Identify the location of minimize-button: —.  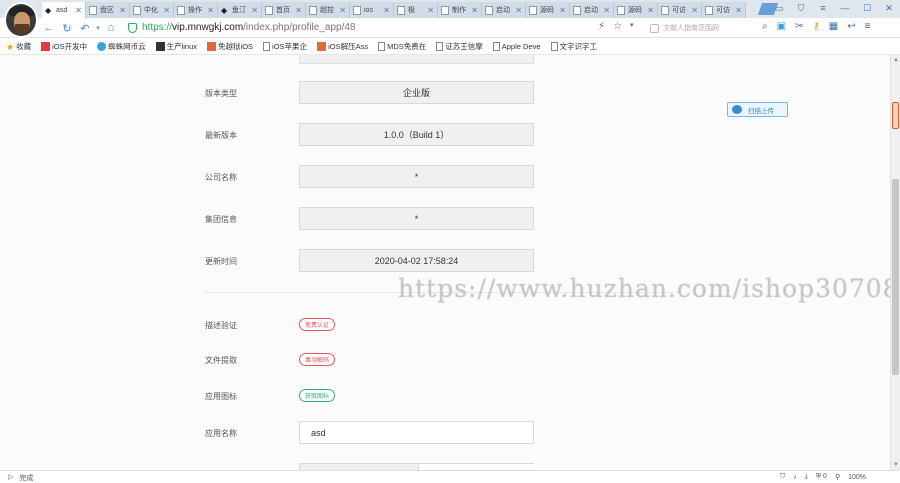
(845, 8).